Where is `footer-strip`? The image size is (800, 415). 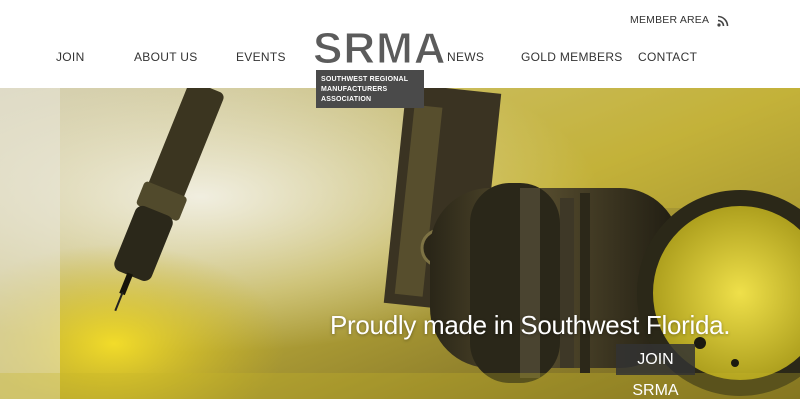 footer-strip is located at coordinates (400, 407).